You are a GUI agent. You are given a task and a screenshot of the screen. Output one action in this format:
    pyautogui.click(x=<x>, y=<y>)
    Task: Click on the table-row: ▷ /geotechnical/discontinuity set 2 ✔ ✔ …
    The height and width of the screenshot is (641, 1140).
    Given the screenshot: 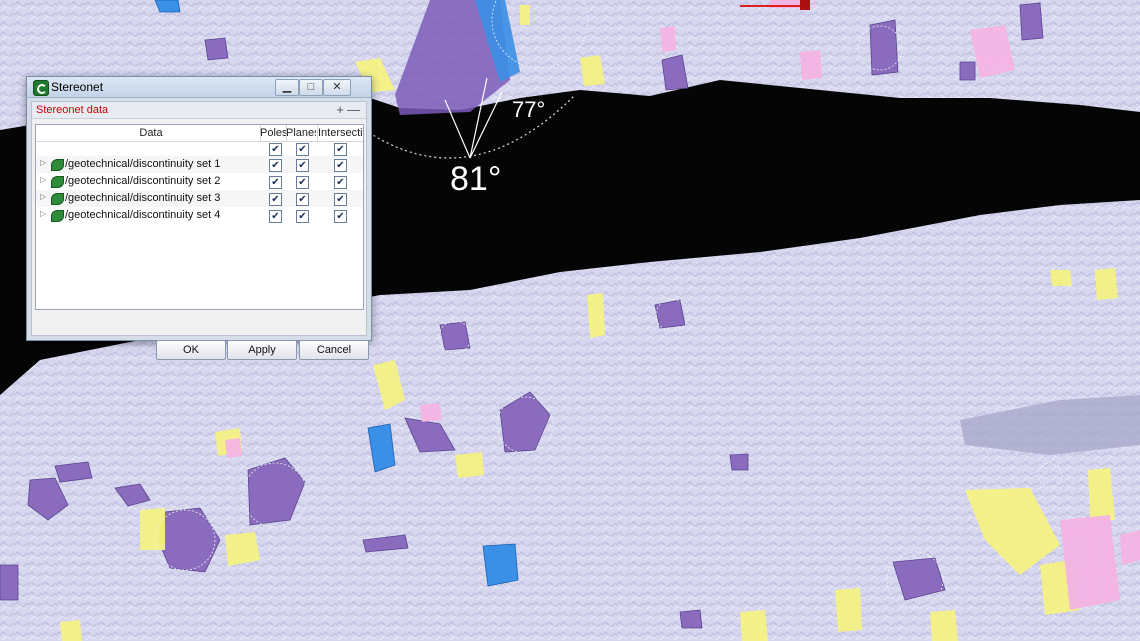 What is the action you would take?
    pyautogui.click(x=199, y=181)
    